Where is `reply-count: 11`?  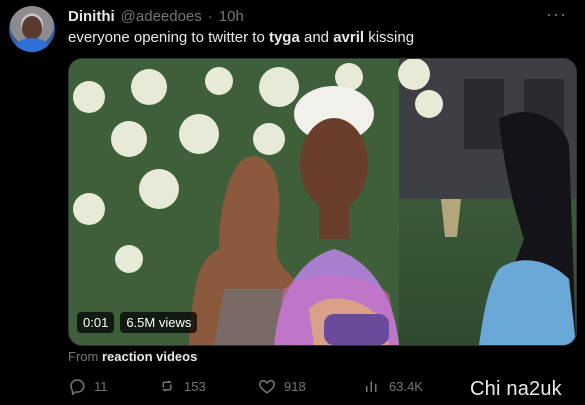
reply-count: 11 is located at coordinates (101, 386).